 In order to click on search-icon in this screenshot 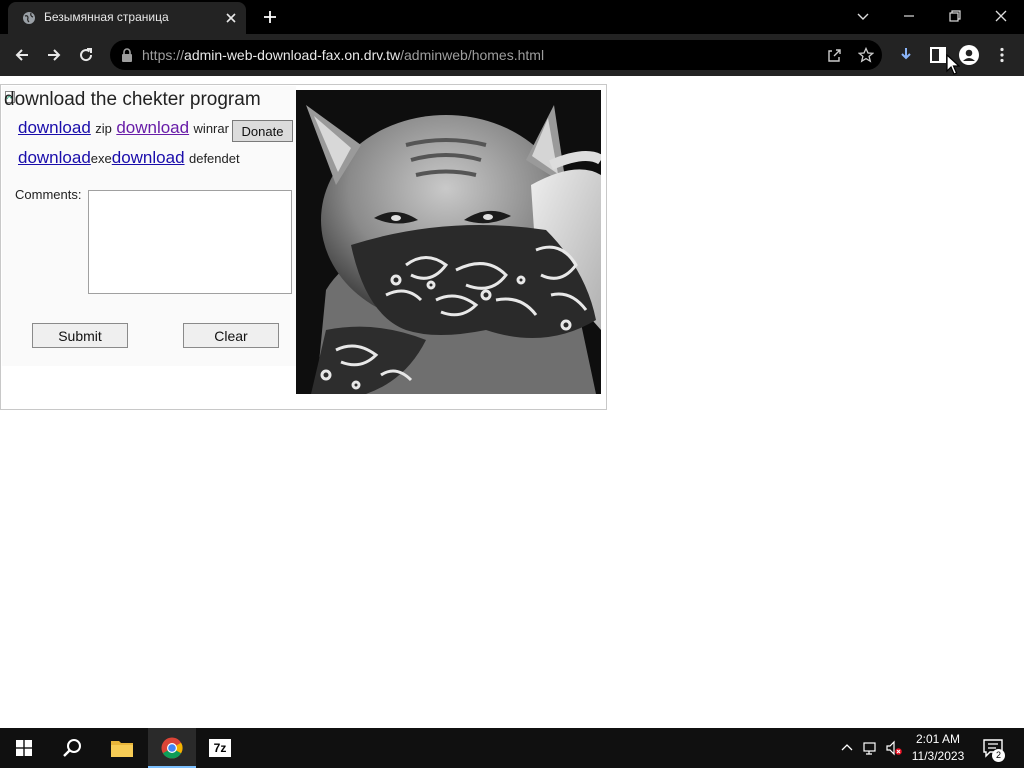, I will do `click(72, 748)`.